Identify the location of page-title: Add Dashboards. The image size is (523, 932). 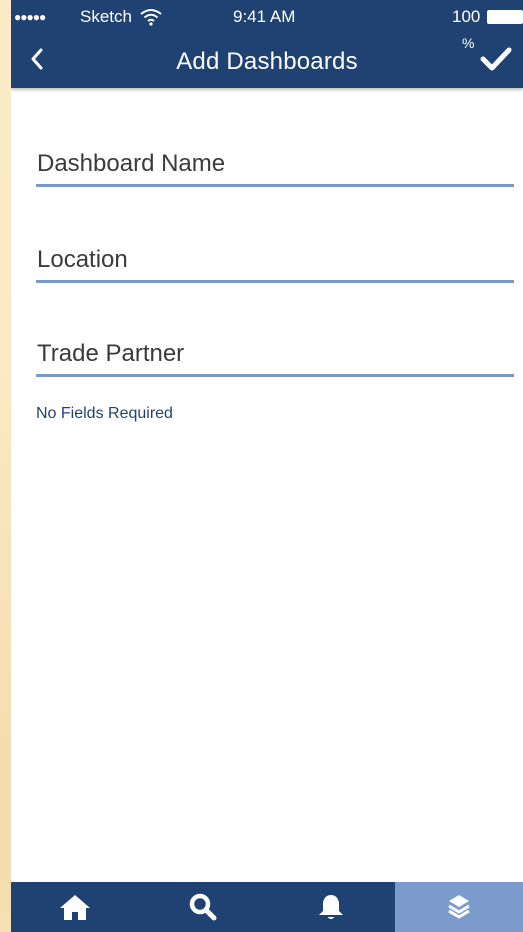
(267, 61).